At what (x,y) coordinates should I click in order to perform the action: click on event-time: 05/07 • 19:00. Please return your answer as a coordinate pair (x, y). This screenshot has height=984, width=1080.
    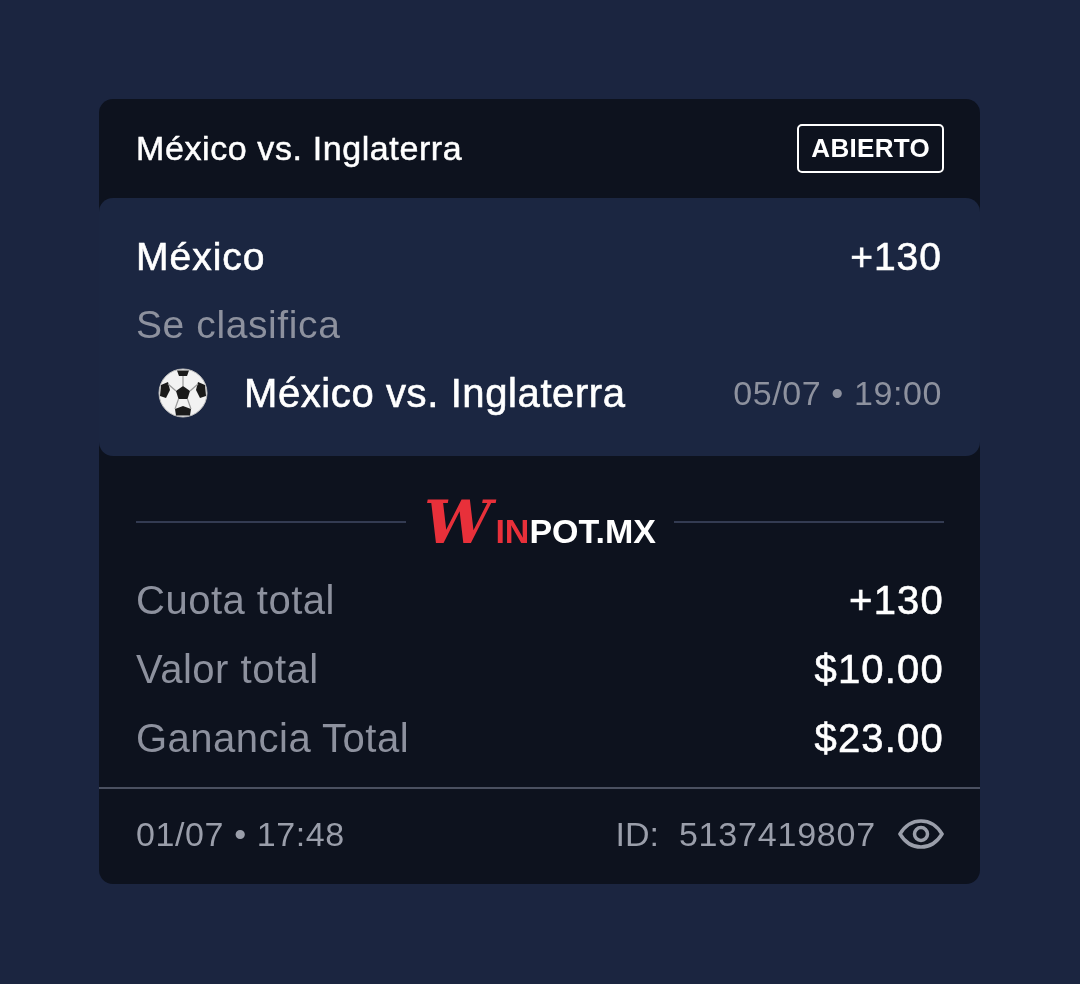
    Looking at the image, I should click on (837, 393).